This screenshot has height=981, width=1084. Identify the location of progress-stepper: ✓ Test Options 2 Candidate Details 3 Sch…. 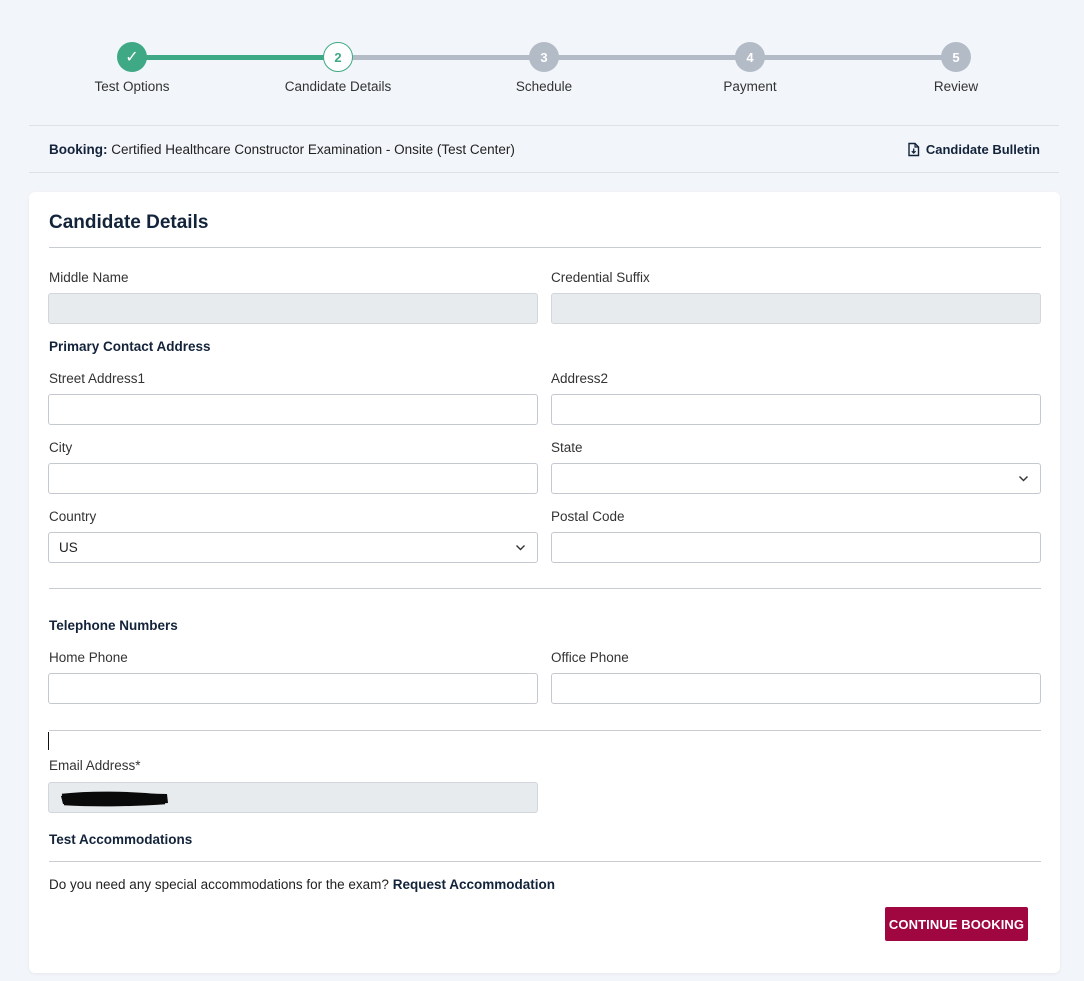
(542, 70).